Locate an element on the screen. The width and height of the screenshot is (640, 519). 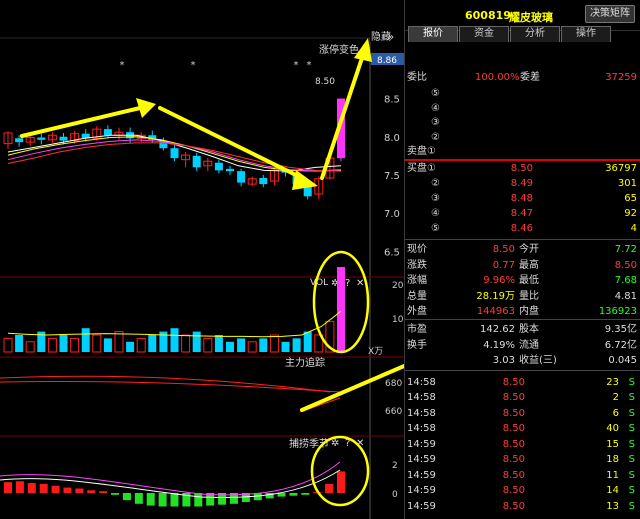
stat-label: 今开 is located at coordinates (529, 249).